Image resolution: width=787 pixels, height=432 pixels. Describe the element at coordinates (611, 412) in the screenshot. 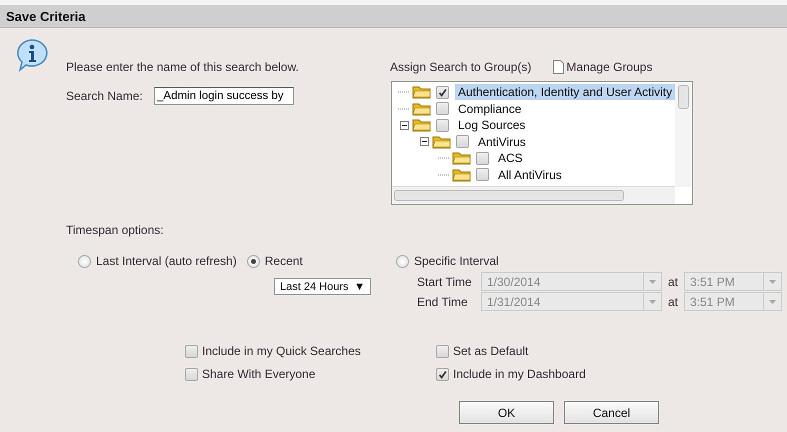

I see `dialog-button: Cancel` at that location.